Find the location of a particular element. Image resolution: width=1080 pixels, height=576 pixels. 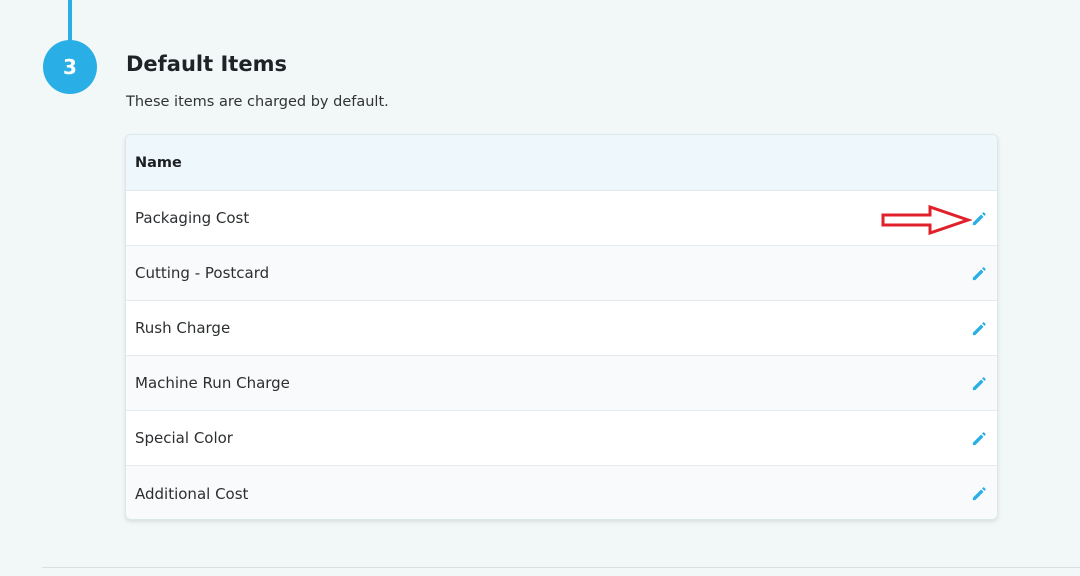

step-number: 3 is located at coordinates (70, 67).